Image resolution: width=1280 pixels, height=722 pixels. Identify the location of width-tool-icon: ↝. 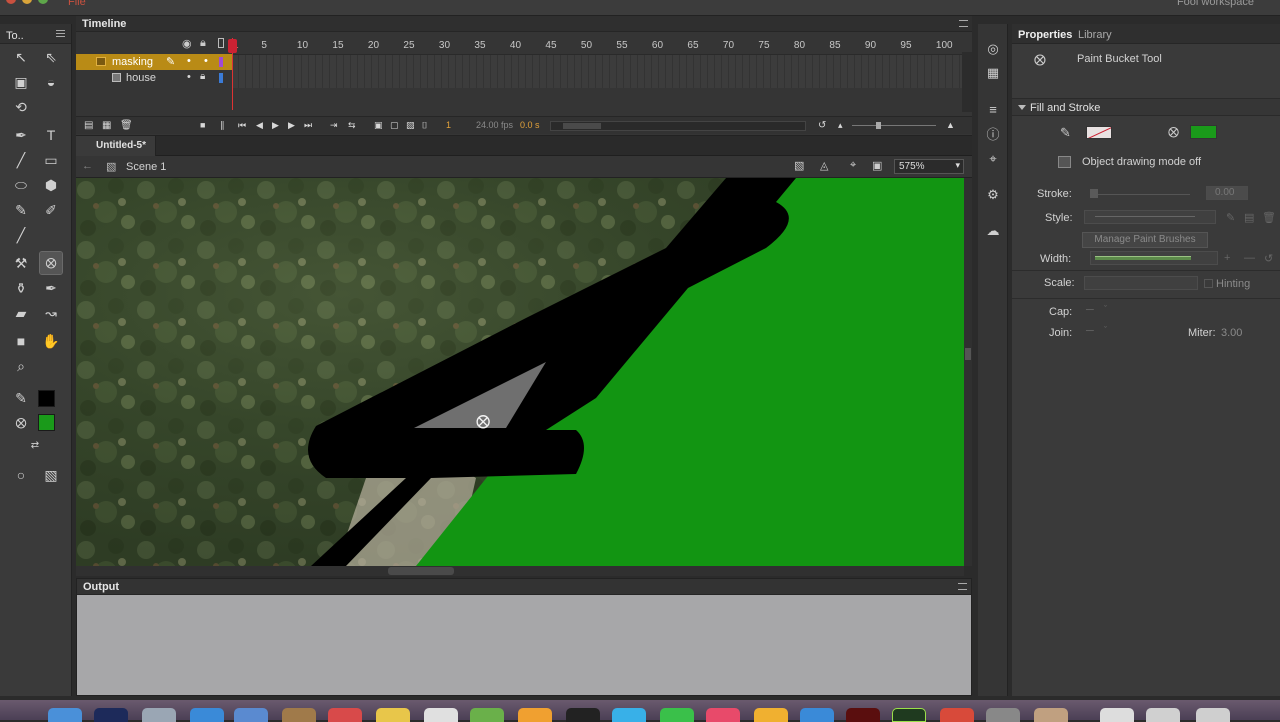
(51, 313).